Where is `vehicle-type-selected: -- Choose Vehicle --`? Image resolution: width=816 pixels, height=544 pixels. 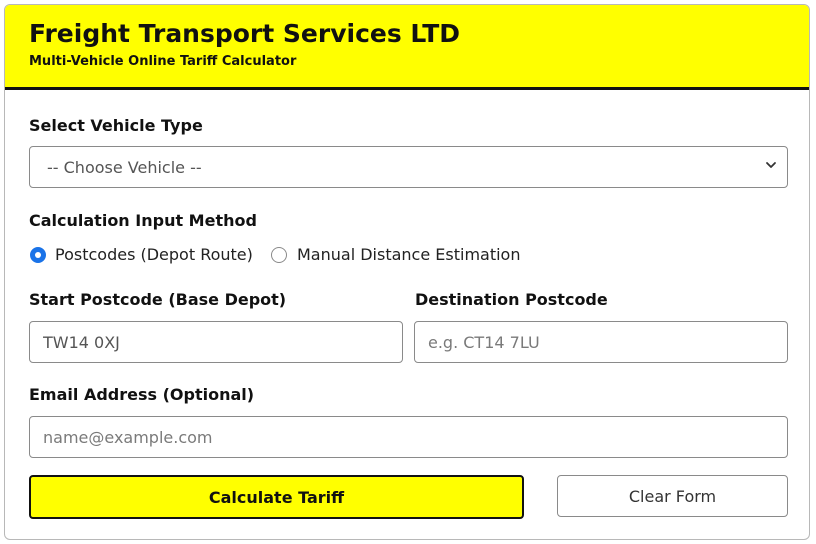 vehicle-type-selected: -- Choose Vehicle -- is located at coordinates (124, 167).